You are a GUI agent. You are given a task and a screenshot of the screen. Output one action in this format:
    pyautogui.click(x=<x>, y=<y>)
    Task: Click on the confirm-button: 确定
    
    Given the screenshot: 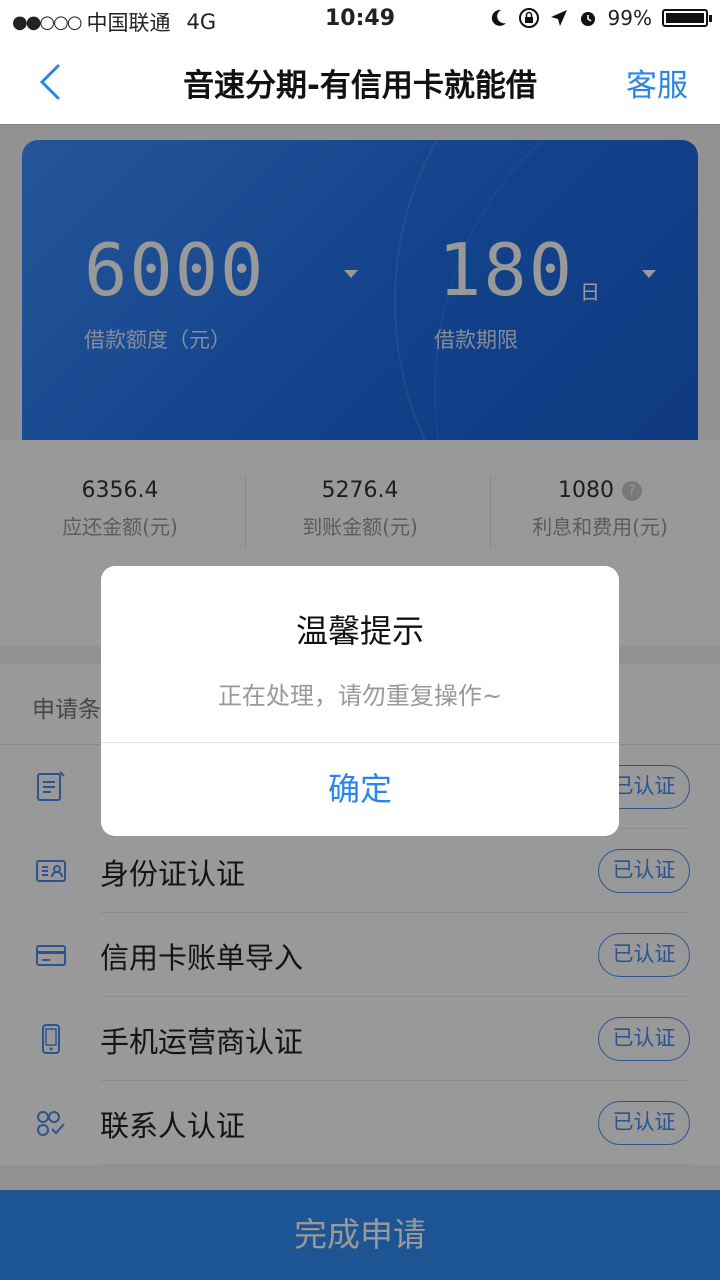 What is the action you would take?
    pyautogui.click(x=360, y=789)
    